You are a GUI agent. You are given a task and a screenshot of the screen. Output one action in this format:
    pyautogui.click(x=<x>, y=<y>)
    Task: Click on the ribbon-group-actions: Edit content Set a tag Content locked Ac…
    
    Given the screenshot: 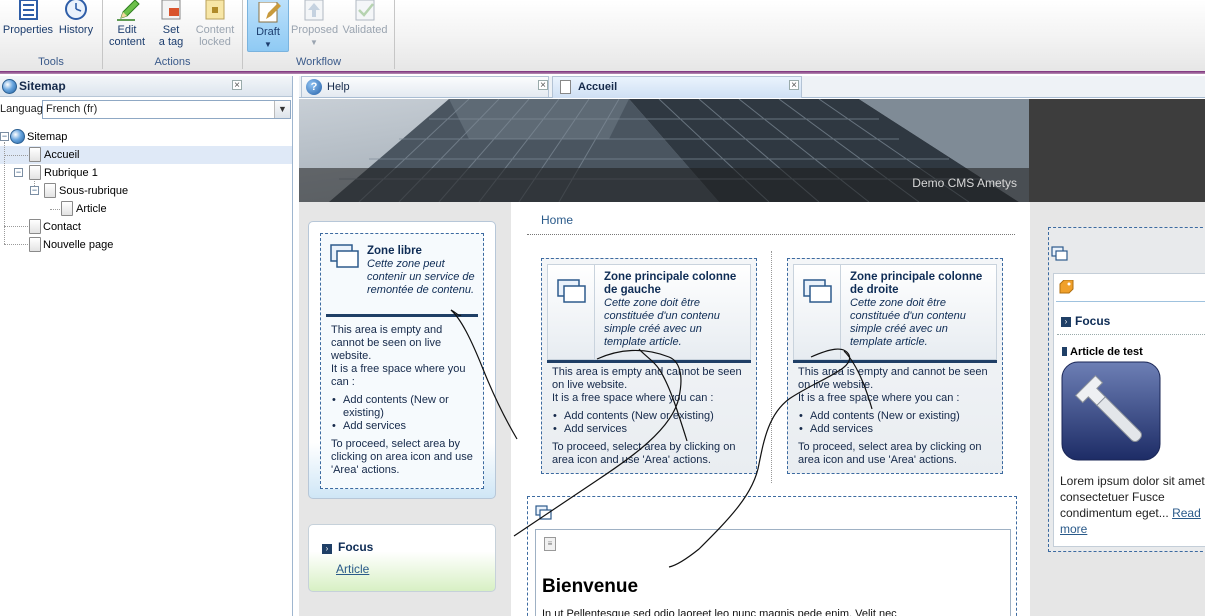 What is the action you would take?
    pyautogui.click(x=173, y=34)
    